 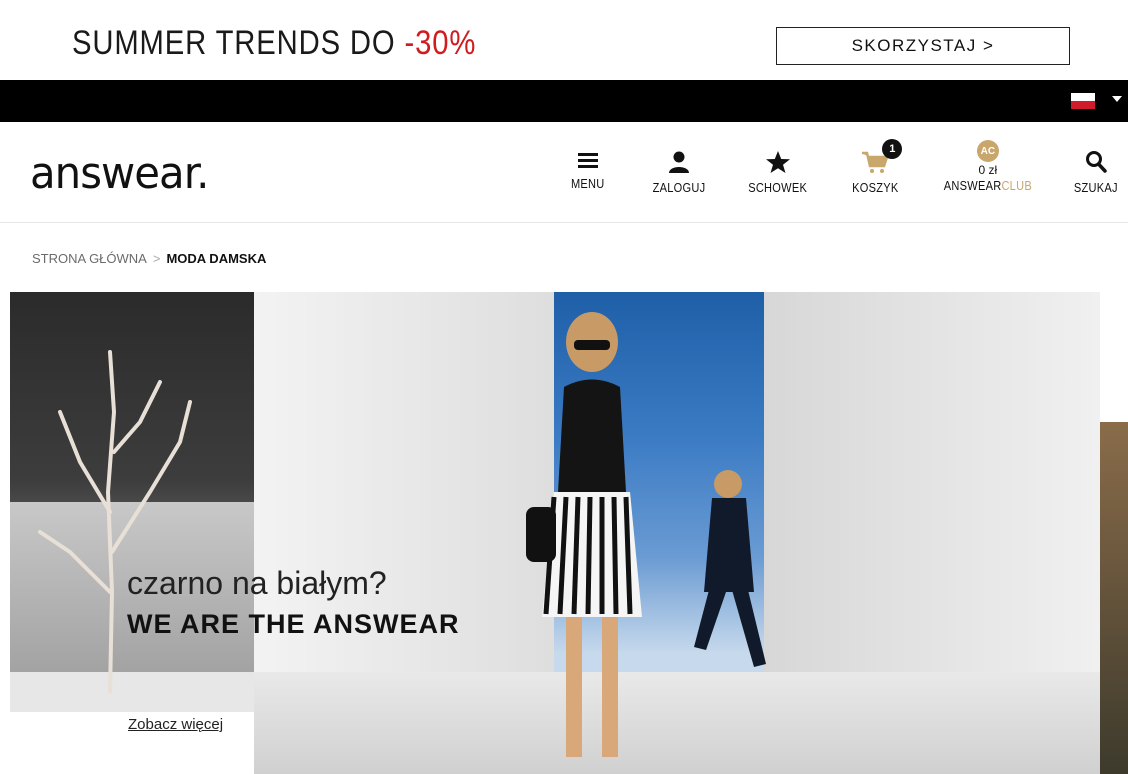 I want to click on answear-club-icon: AC, so click(x=987, y=151).